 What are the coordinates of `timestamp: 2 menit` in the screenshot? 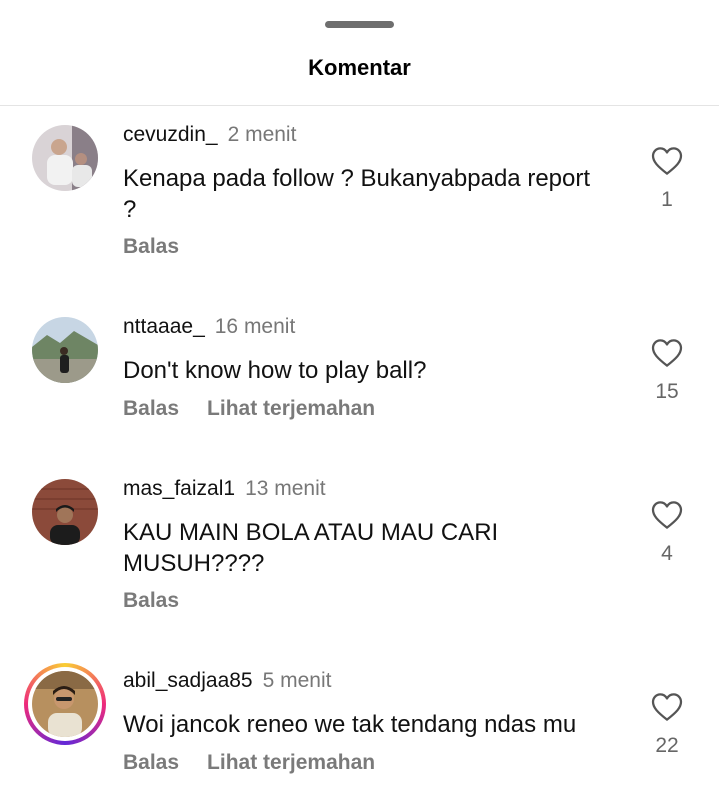 It's located at (262, 134).